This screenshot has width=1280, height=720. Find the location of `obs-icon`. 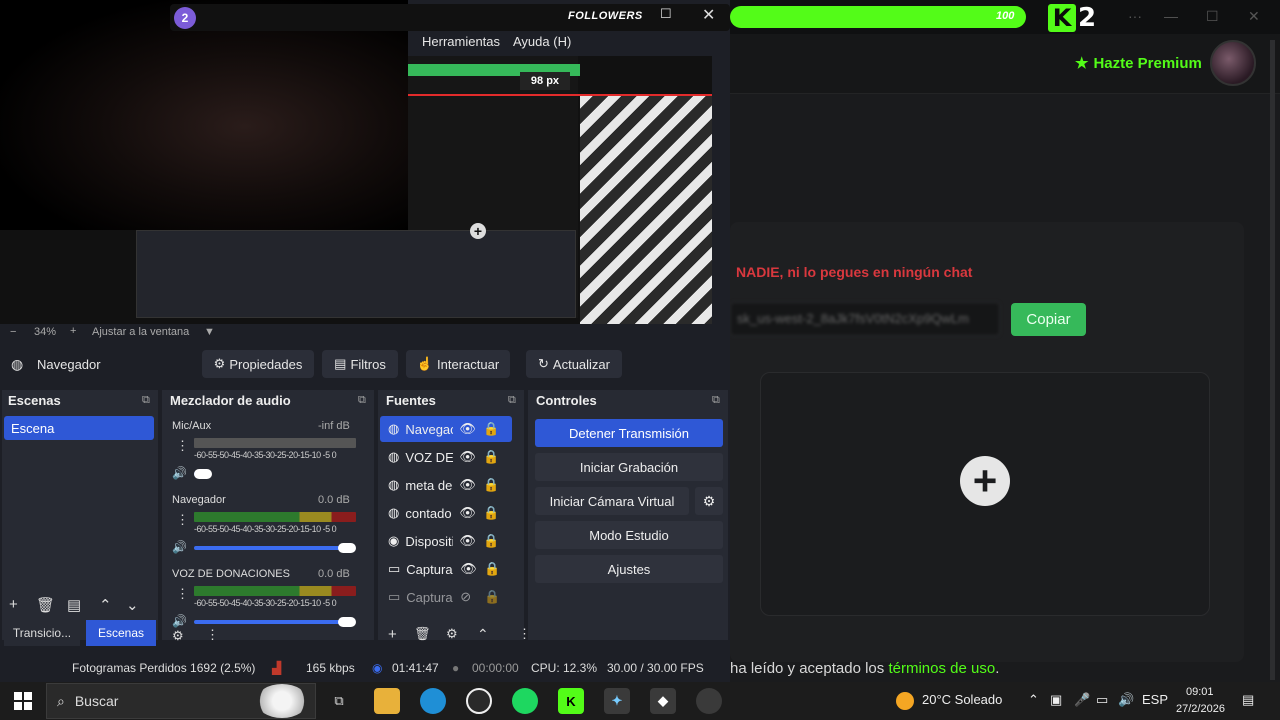

obs-icon is located at coordinates (479, 701).